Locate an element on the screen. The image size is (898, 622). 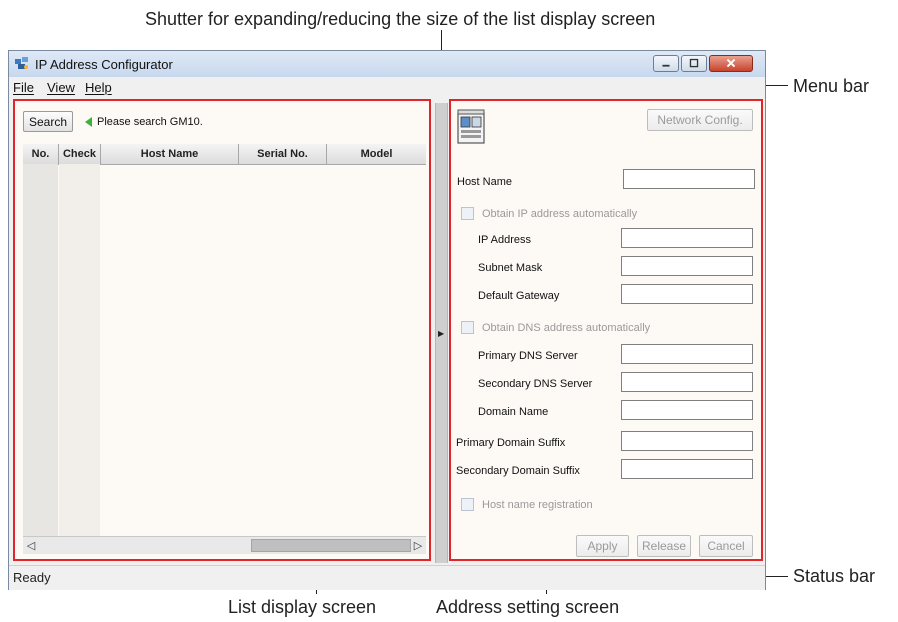
minimize-icon is located at coordinates (666, 65).